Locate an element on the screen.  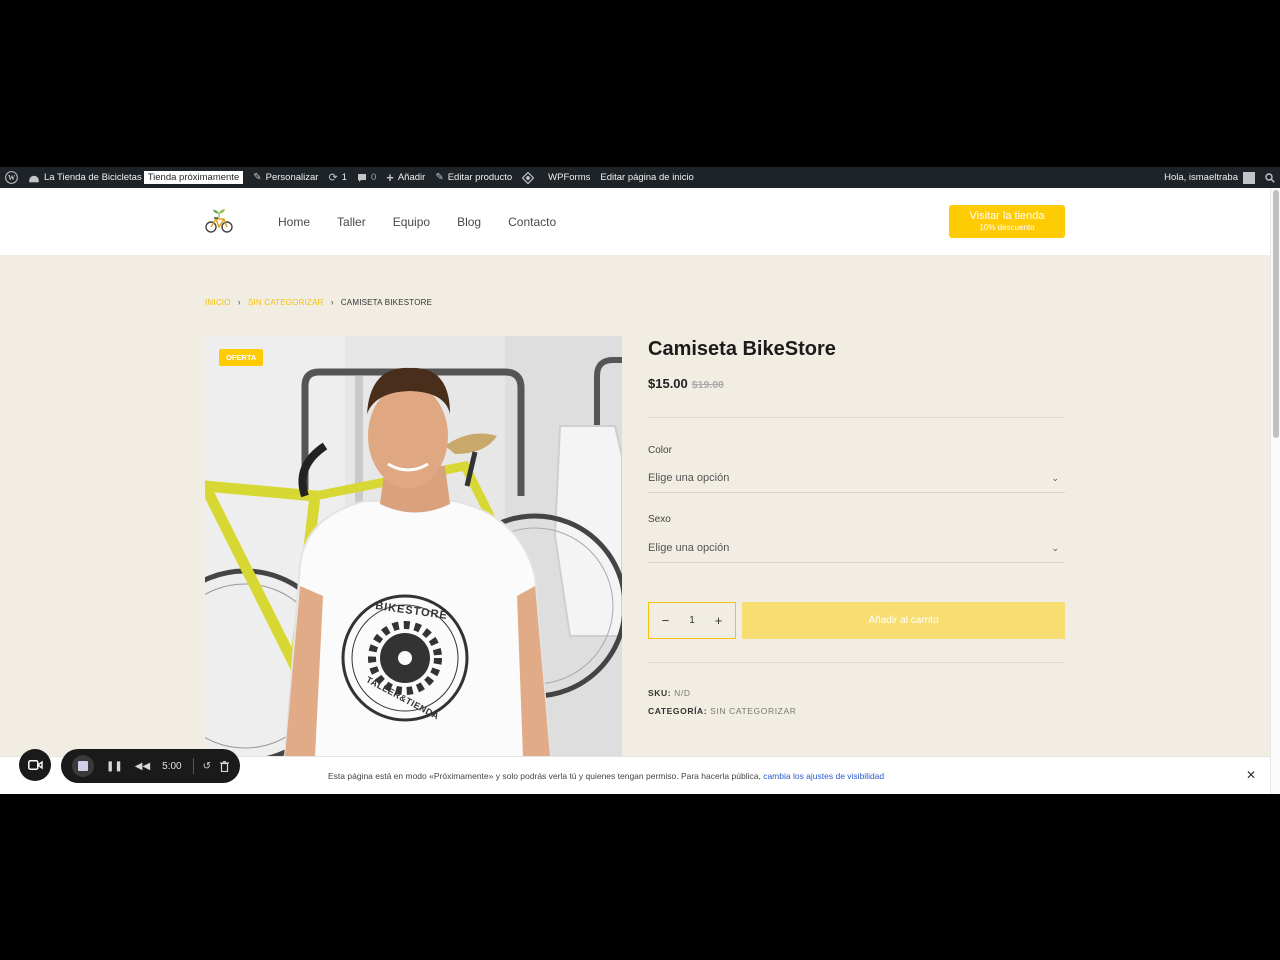
quantity-input: 1 is located at coordinates (692, 620).